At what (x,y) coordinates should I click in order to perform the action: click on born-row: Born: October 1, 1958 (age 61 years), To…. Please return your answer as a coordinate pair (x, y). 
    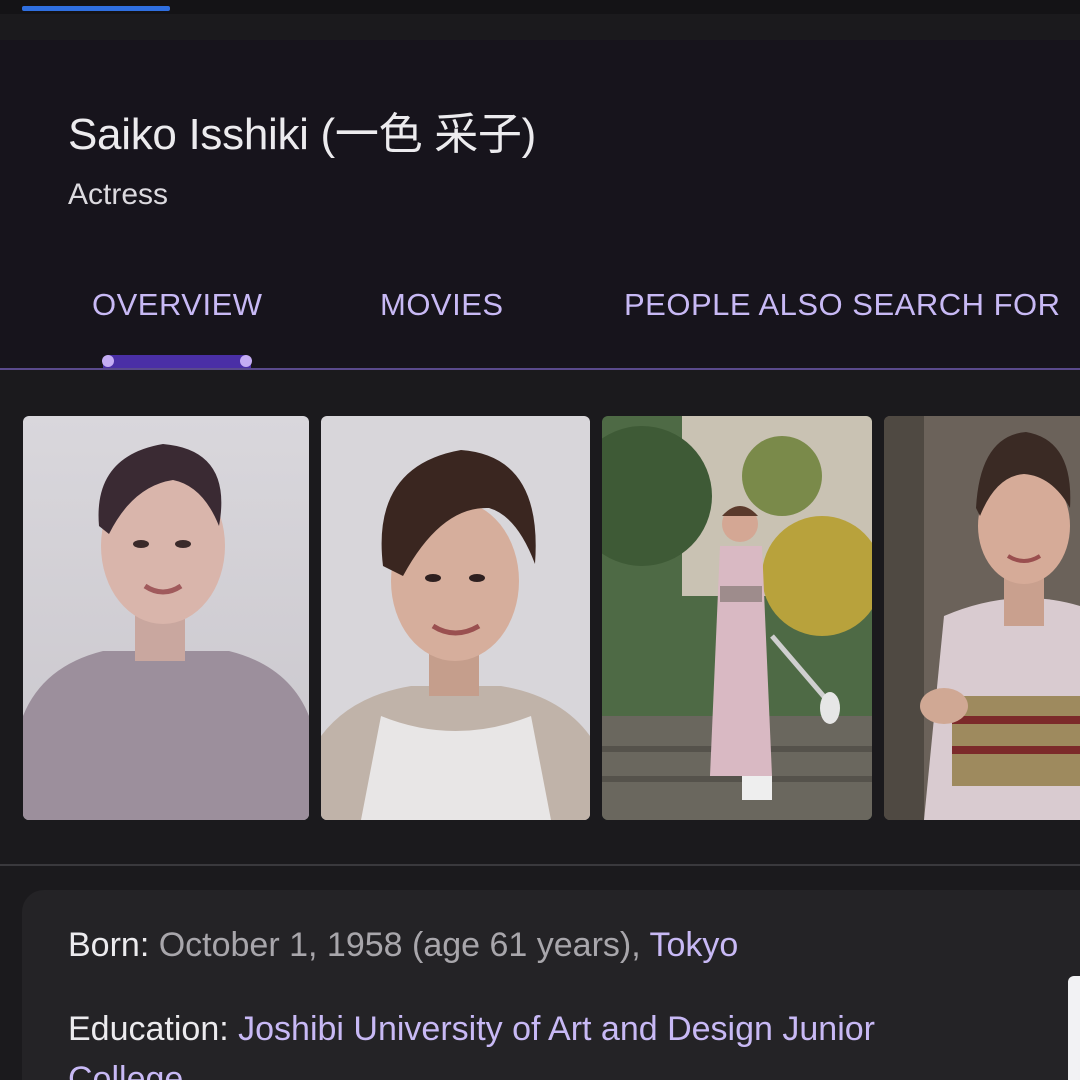
    Looking at the image, I should click on (403, 945).